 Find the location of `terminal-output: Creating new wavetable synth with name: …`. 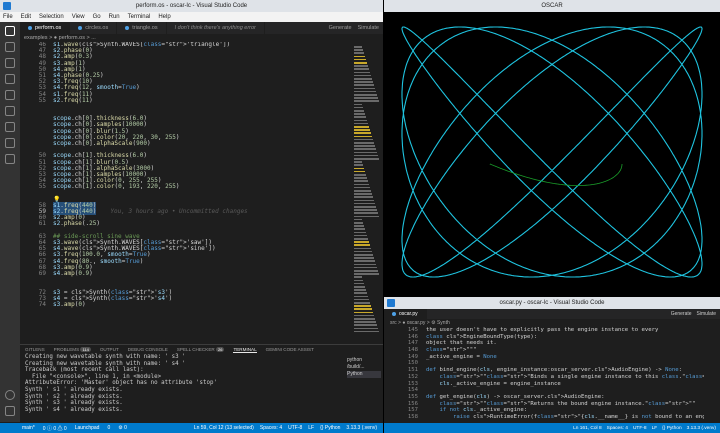

terminal-output: Creating new wavetable synth with name: … is located at coordinates (201, 383).